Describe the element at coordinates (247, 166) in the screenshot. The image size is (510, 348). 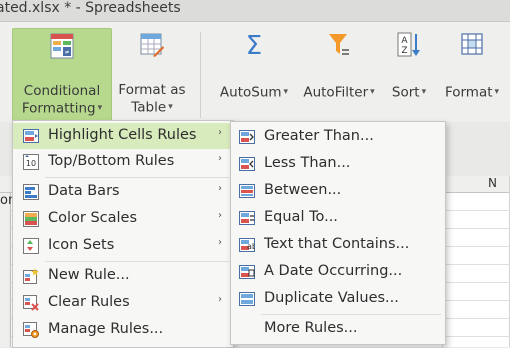
I see `less-than-icon` at that location.